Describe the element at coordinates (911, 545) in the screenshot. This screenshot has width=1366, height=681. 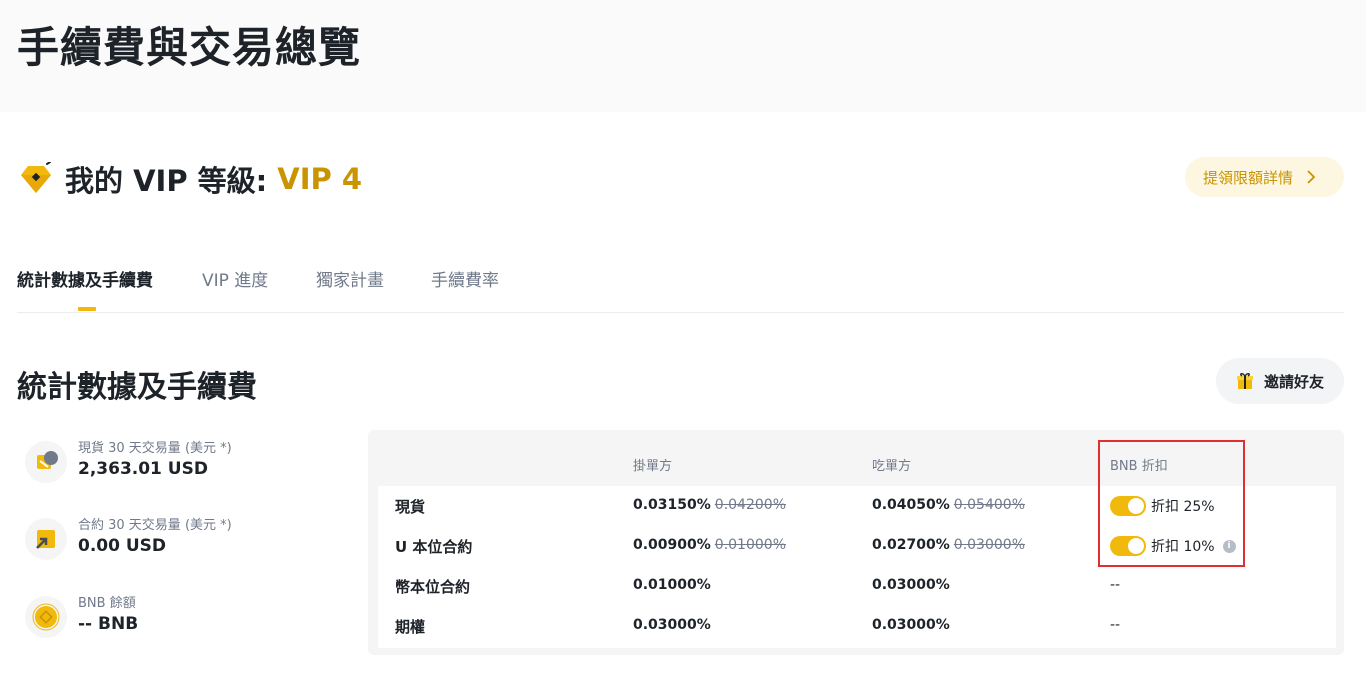
I see `taker-fee: 0.02700%` at that location.